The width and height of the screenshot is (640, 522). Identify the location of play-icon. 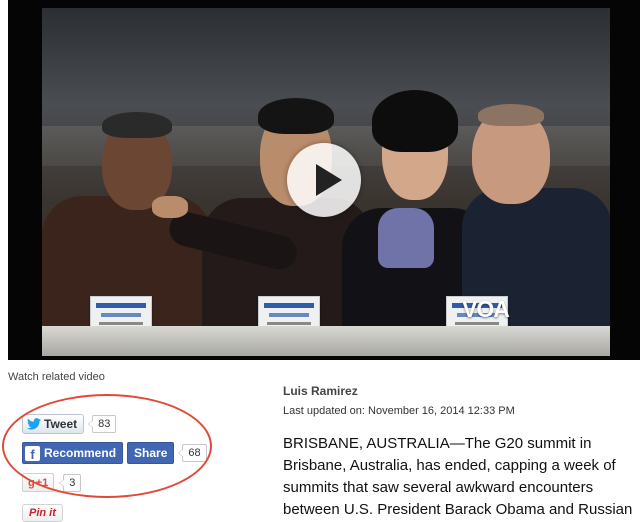
(329, 180).